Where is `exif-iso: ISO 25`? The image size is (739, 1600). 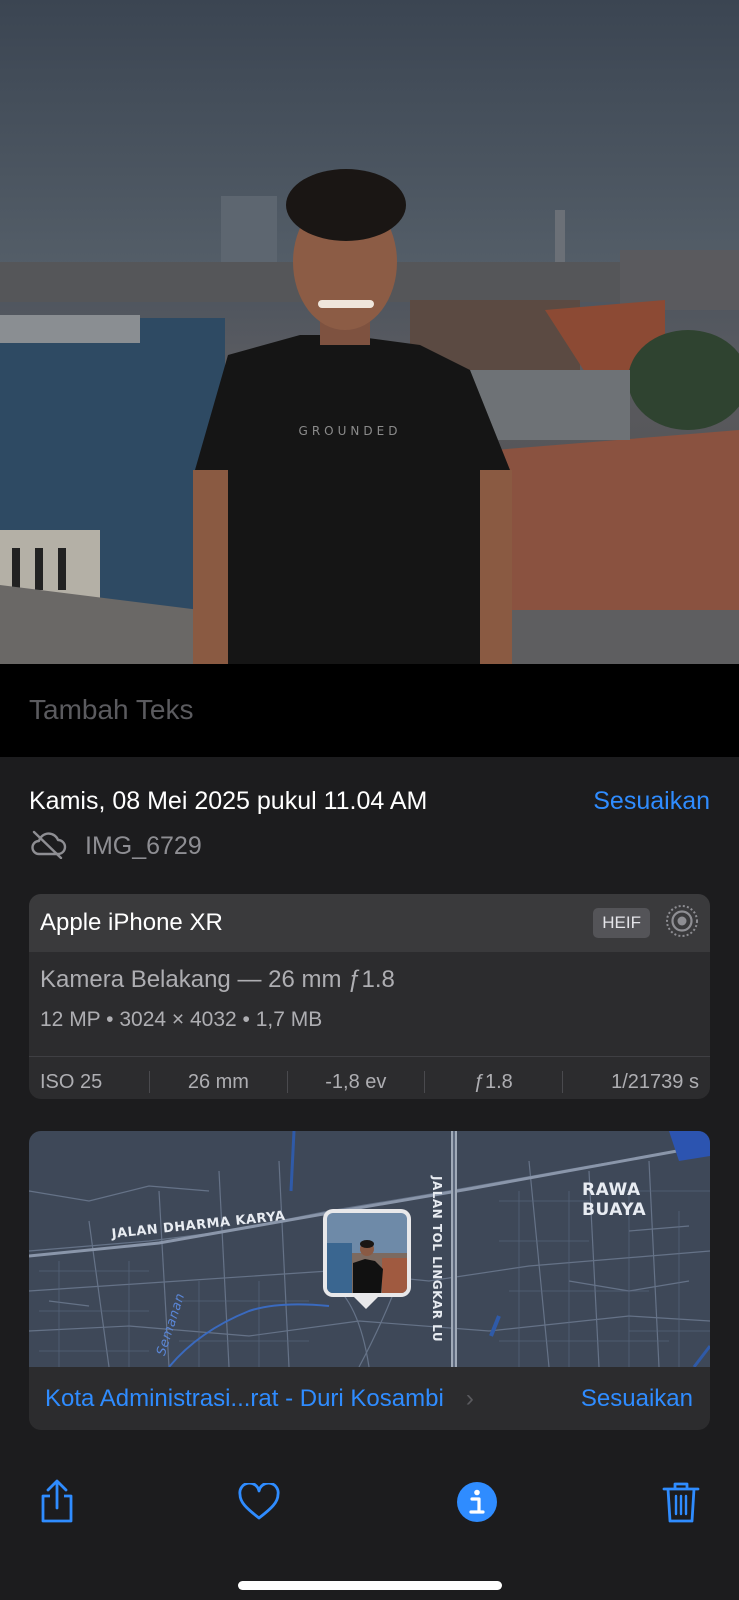
exif-iso: ISO 25 is located at coordinates (71, 1082).